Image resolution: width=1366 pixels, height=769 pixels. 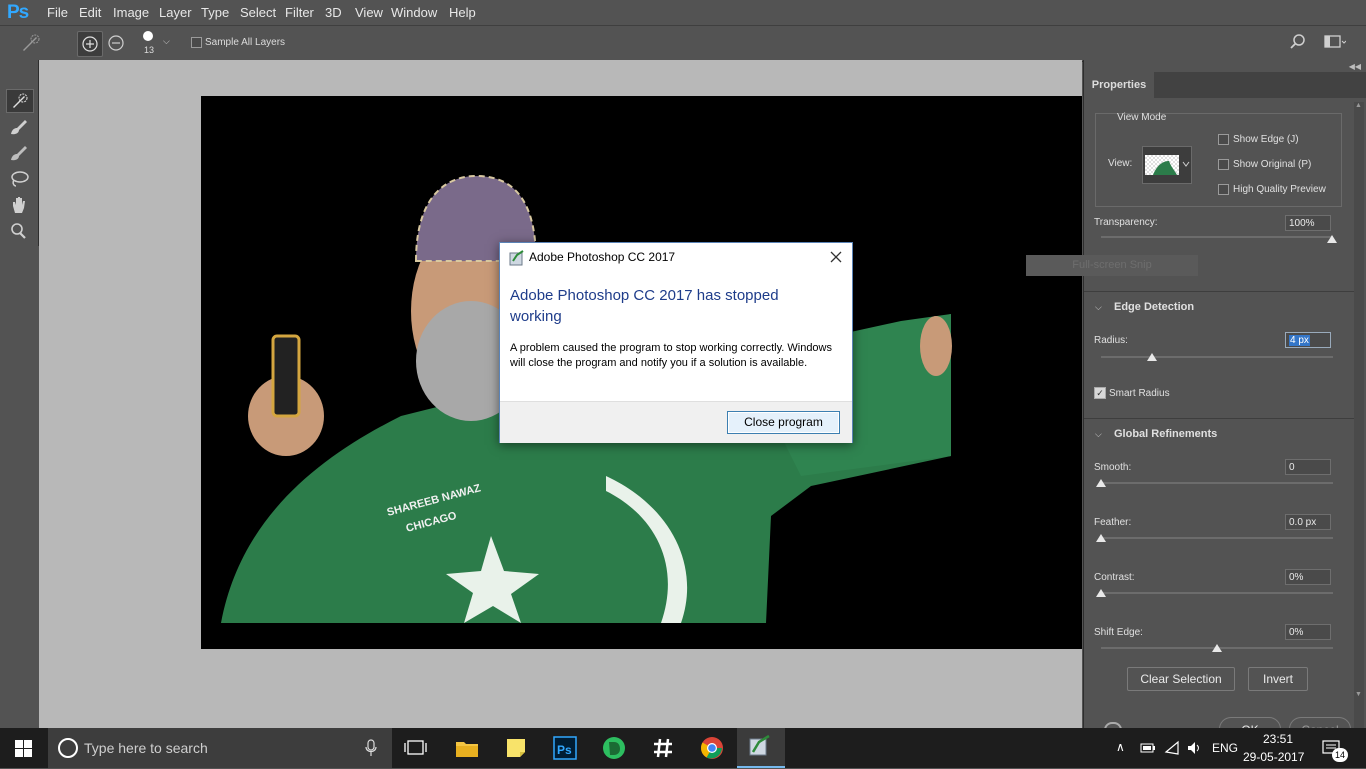 What do you see at coordinates (467, 748) in the screenshot?
I see `file-explorer-icon` at bounding box center [467, 748].